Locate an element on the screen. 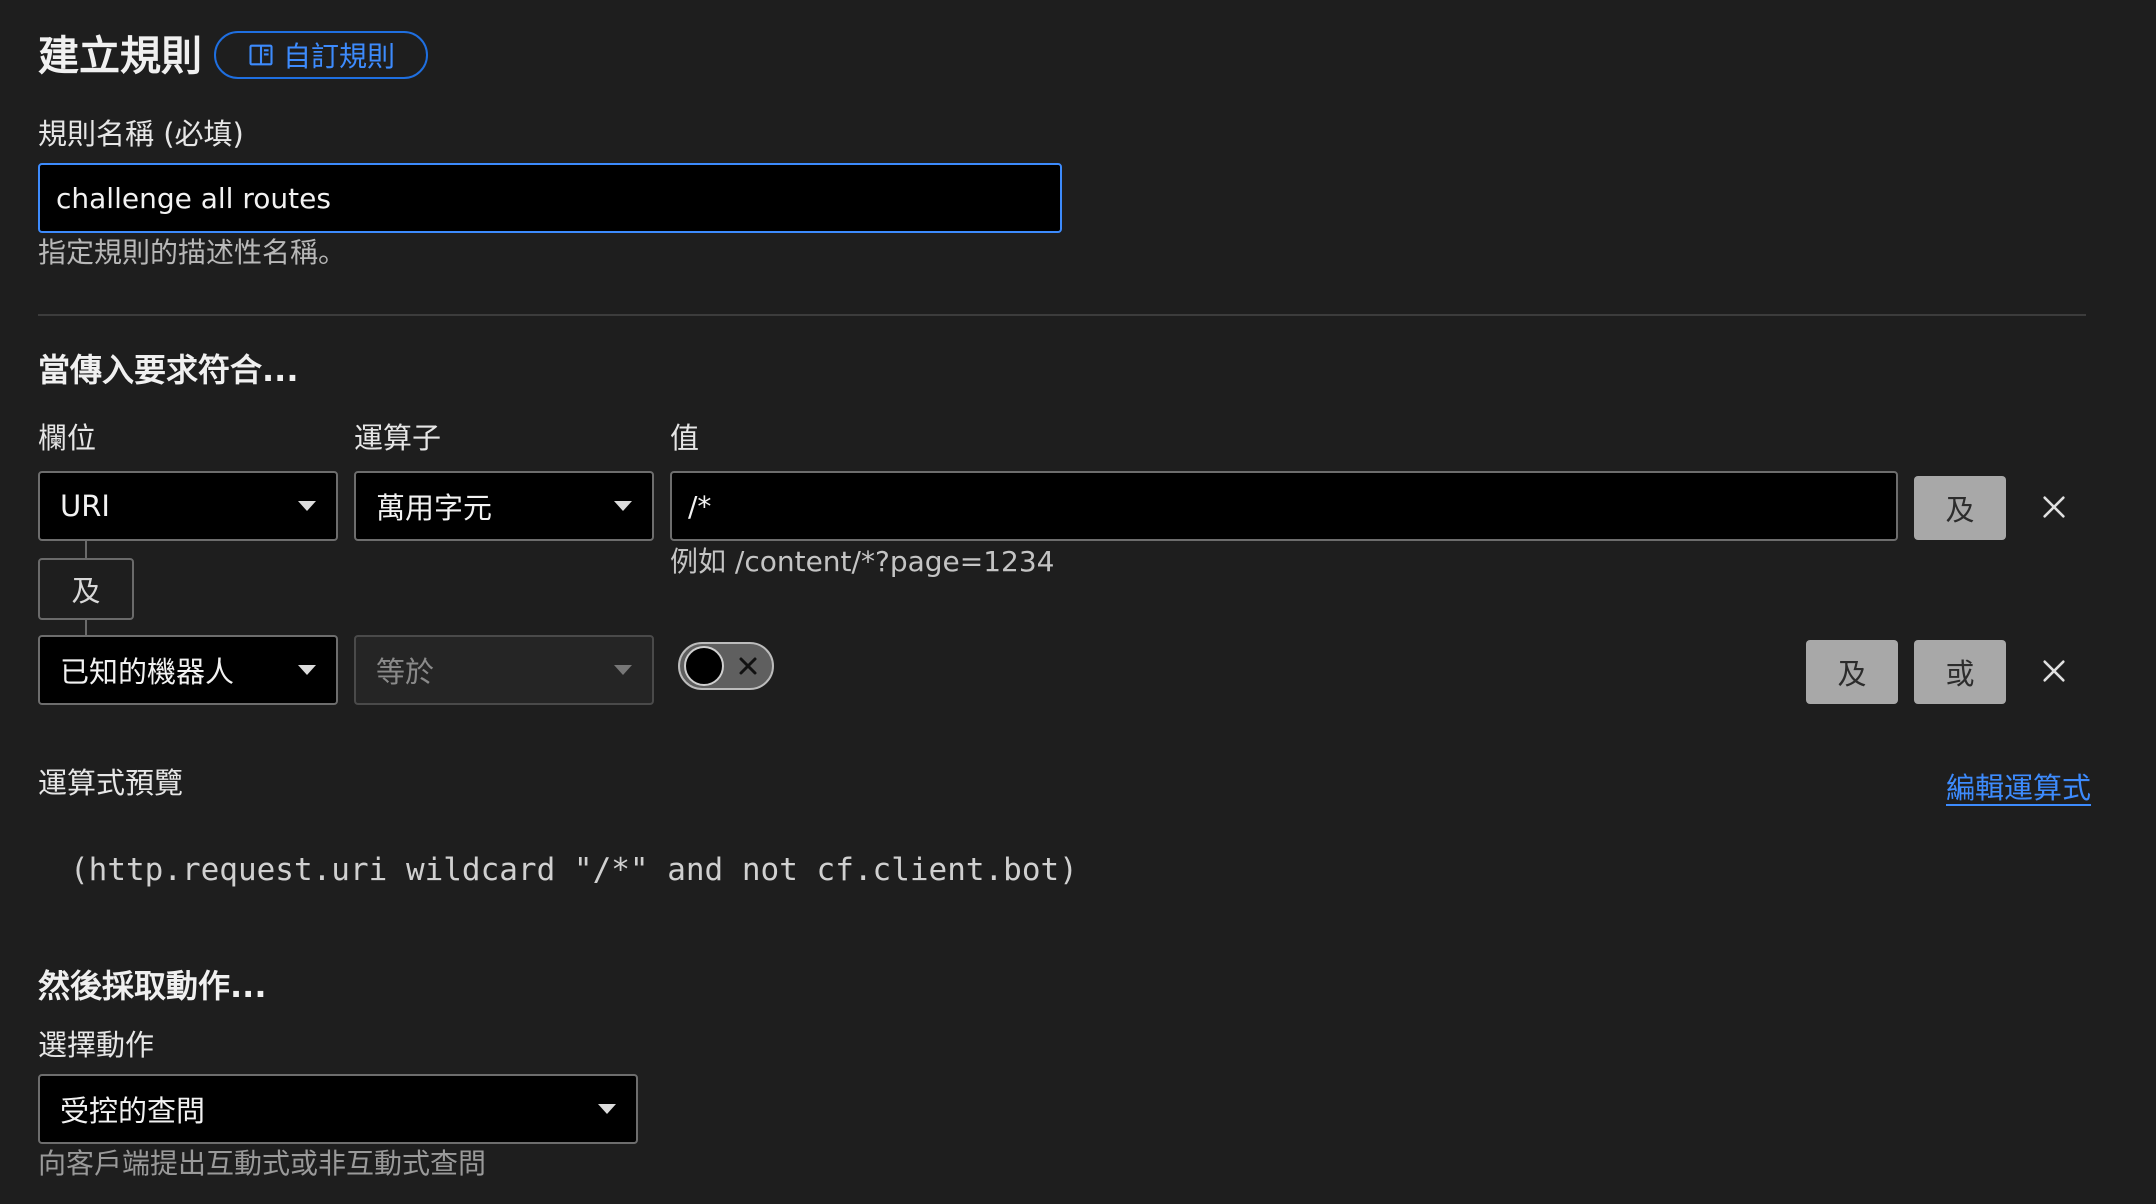  field-select-row2-value: 已知的機器人 is located at coordinates (147, 672).